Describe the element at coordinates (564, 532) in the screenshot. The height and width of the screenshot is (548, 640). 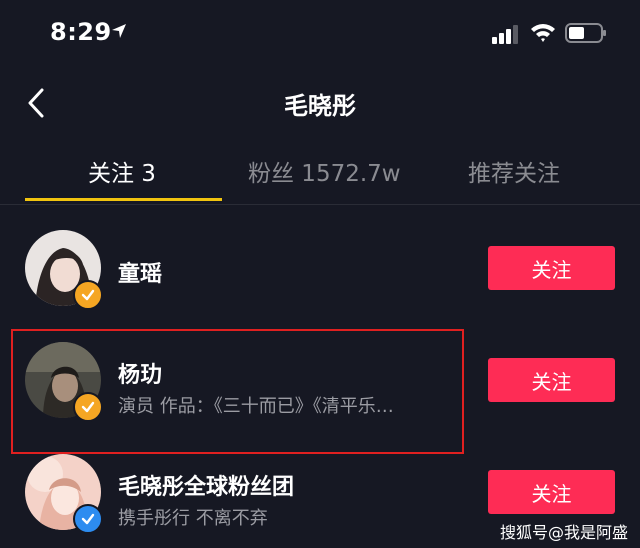
I see `watermark: 搜狐号@我是阿盛` at that location.